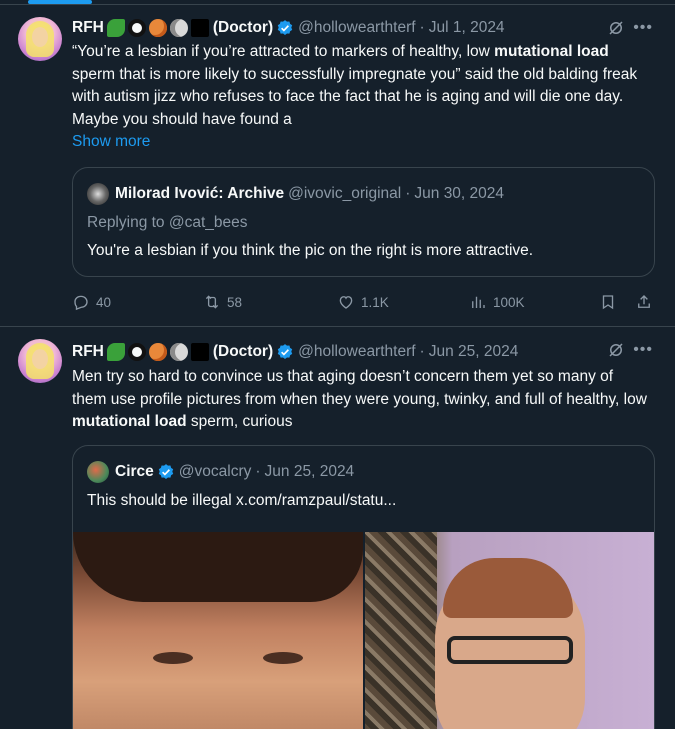 The height and width of the screenshot is (729, 675). Describe the element at coordinates (345, 193) in the screenshot. I see `quoted-author-handle: @ivovic_original` at that location.